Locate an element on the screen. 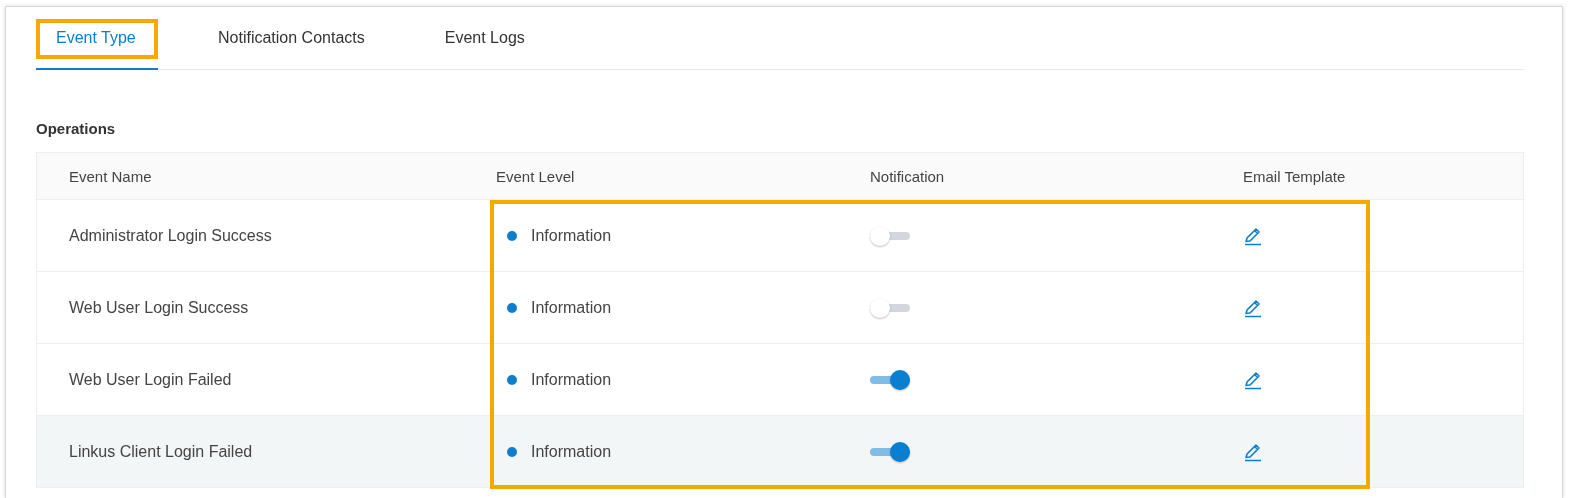 The width and height of the screenshot is (1571, 498). column-header: Event Level is located at coordinates (535, 176).